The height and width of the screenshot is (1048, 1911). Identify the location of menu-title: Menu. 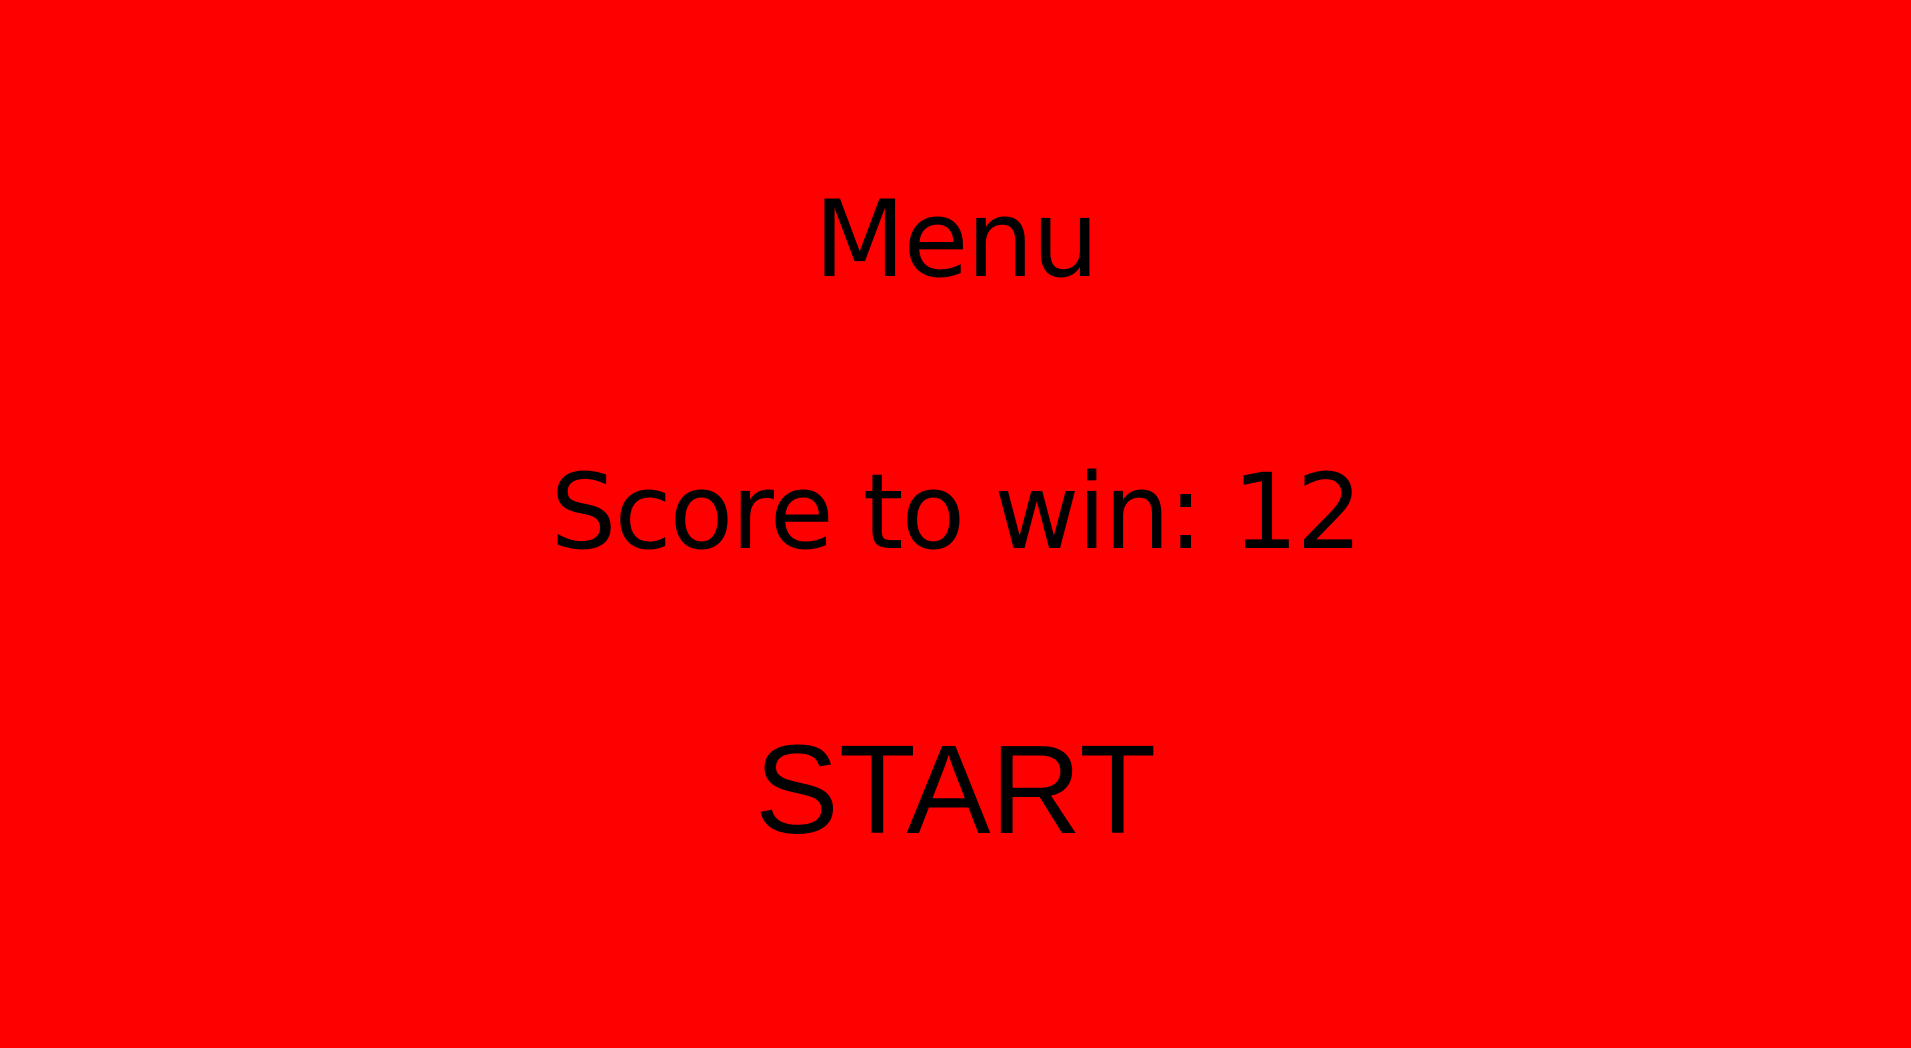
(956, 239).